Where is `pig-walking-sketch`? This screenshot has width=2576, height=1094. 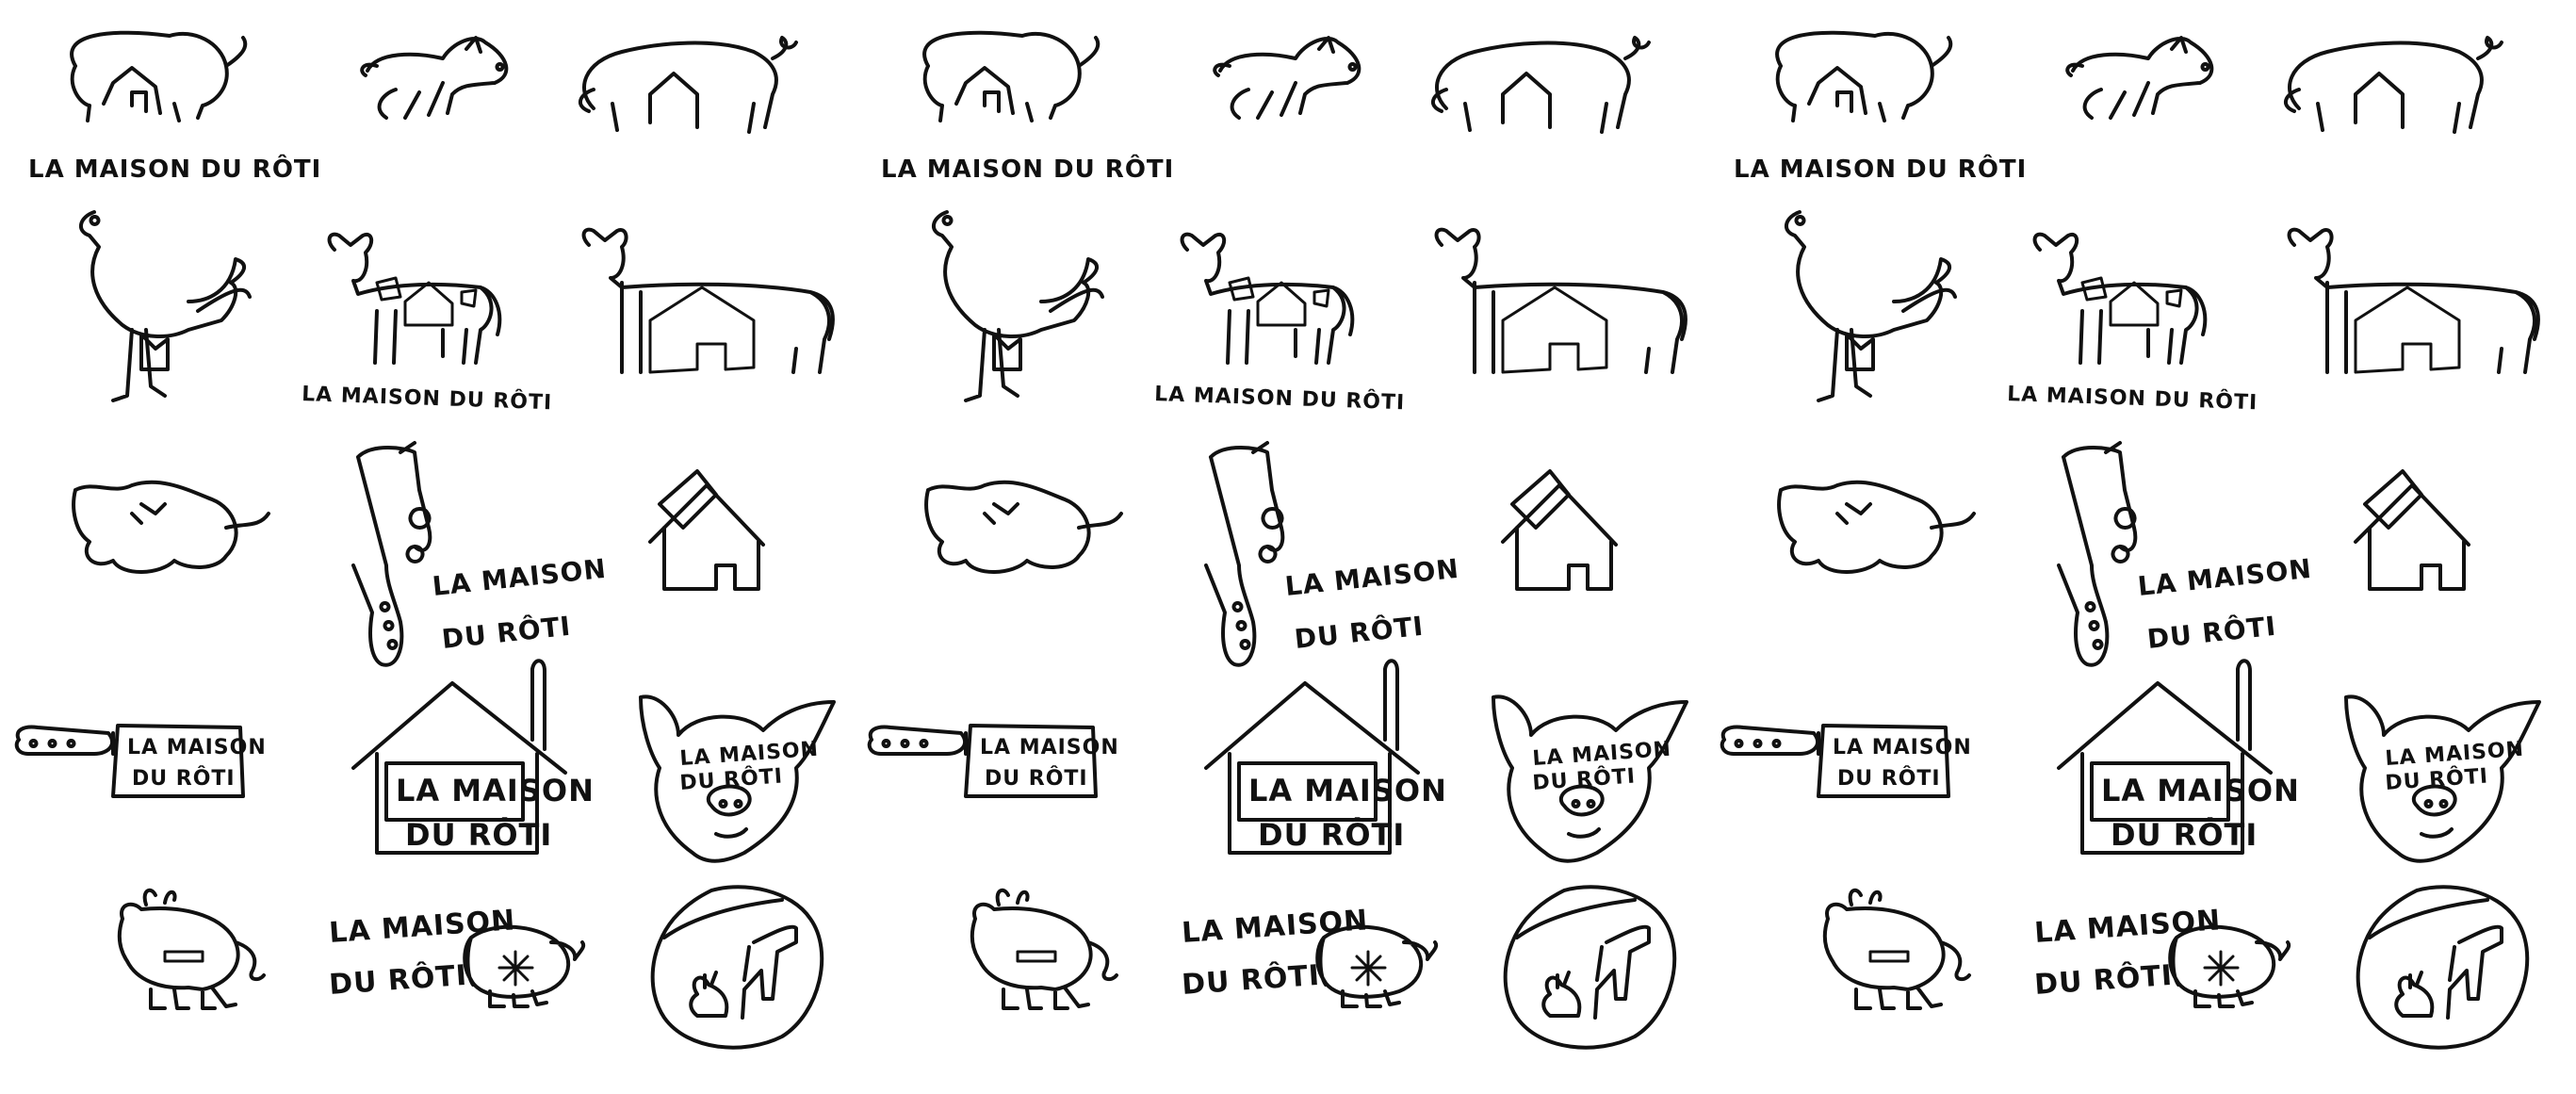
pig-walking-sketch is located at coordinates (2393, 85).